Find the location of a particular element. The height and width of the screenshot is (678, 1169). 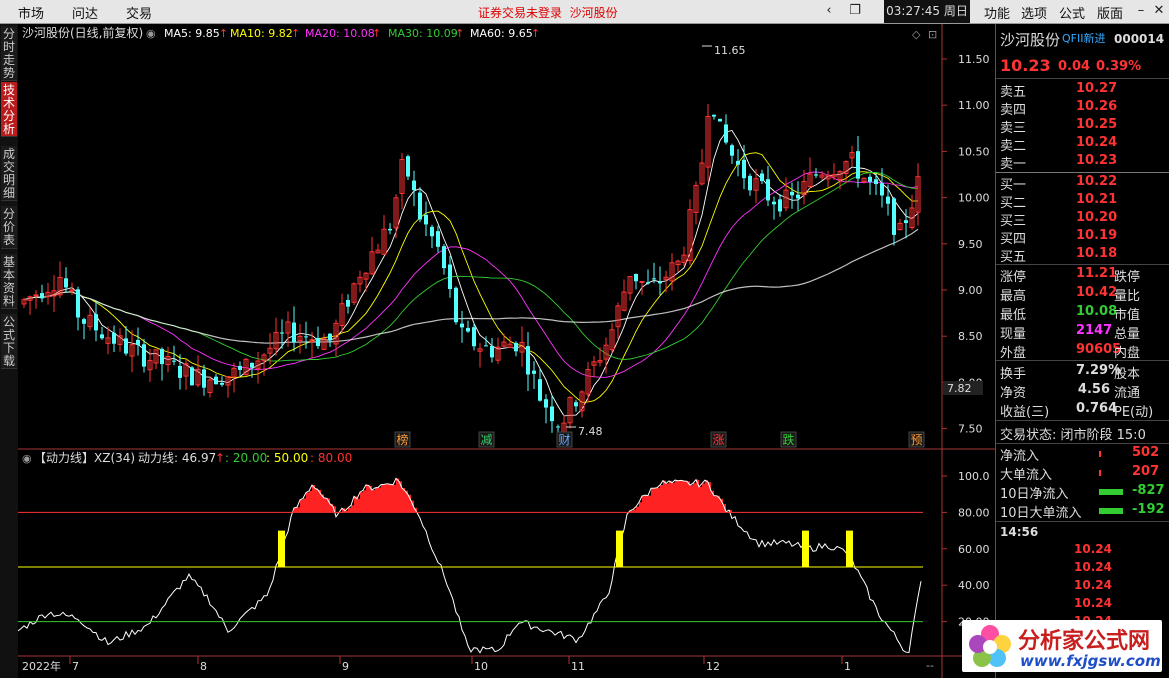

menu-layout: 版面 is located at coordinates (1110, 12).